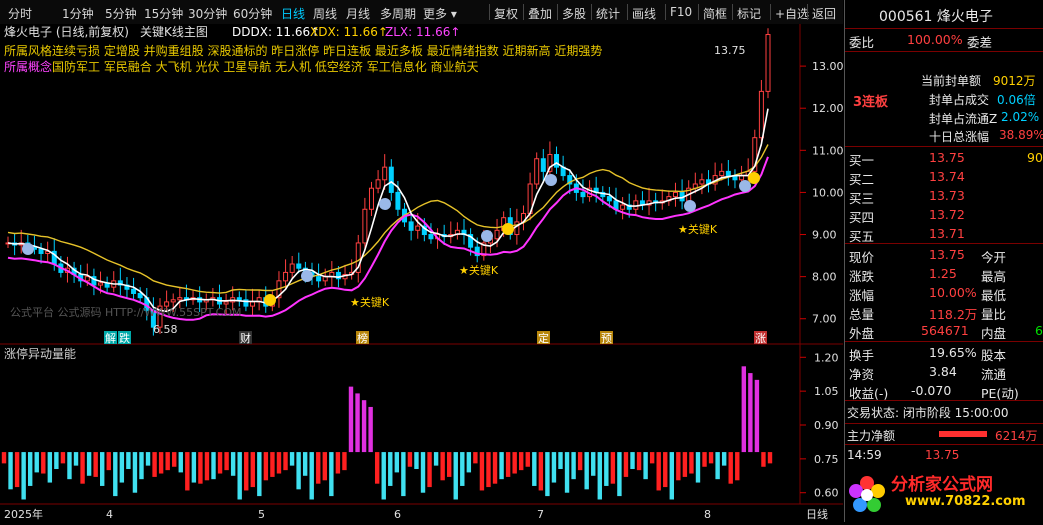 The height and width of the screenshot is (525, 1043). What do you see at coordinates (947, 195) in the screenshot?
I see `bid-price: 13.73` at bounding box center [947, 195].